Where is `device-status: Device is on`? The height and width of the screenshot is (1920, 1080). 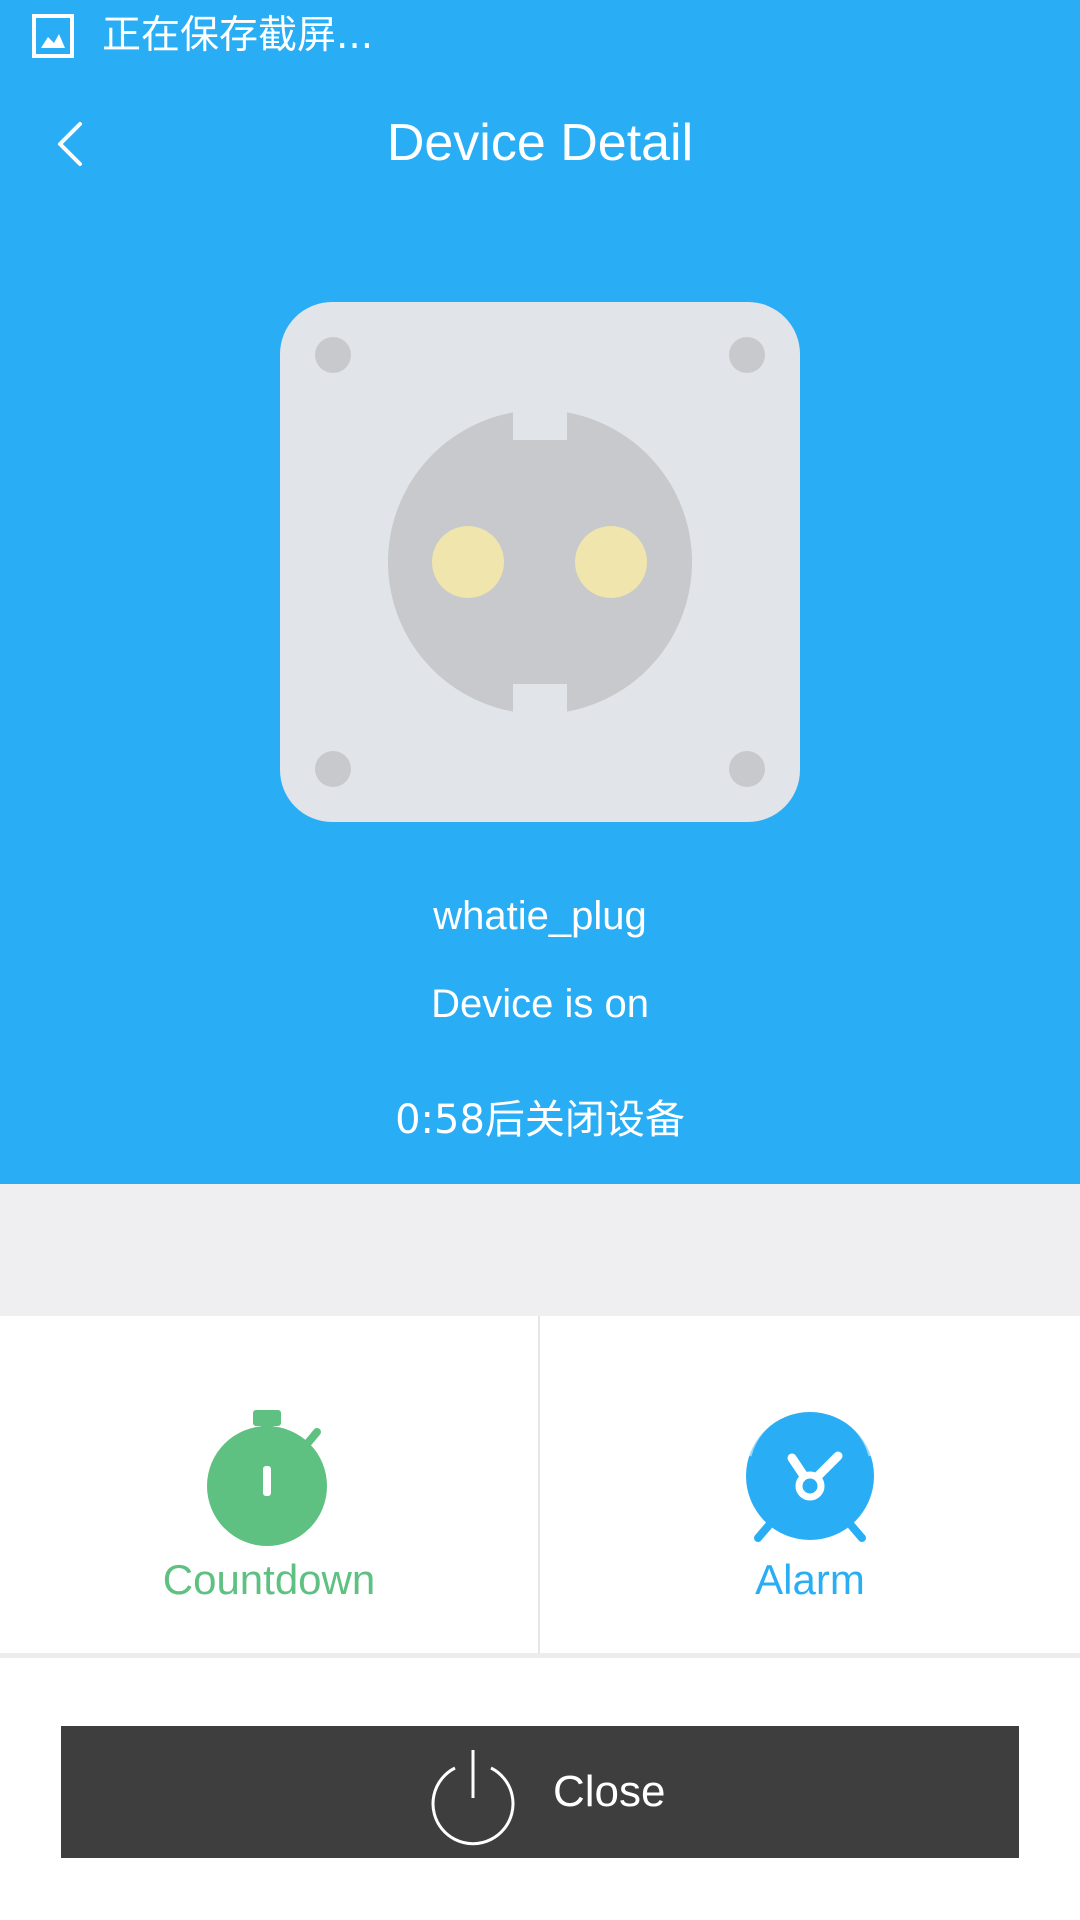
device-status: Device is on is located at coordinates (540, 1004).